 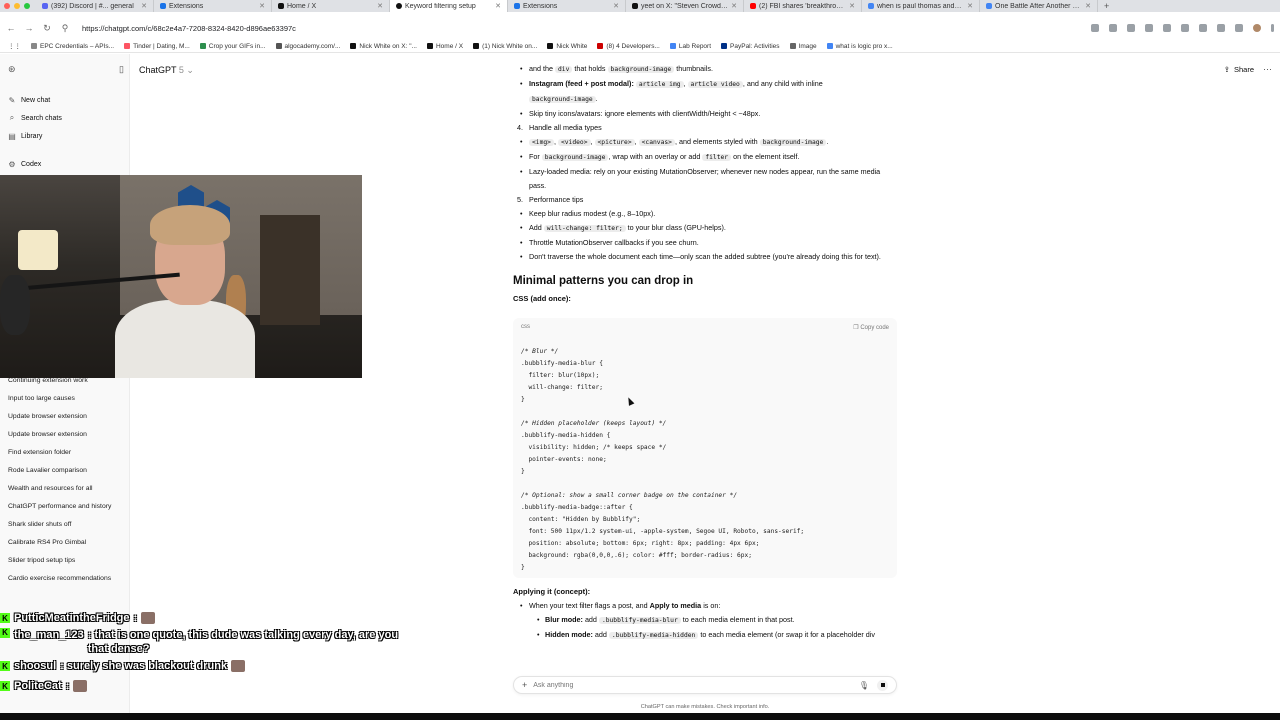 I want to click on copy-code-button: ❐ Copy code, so click(x=871, y=327).